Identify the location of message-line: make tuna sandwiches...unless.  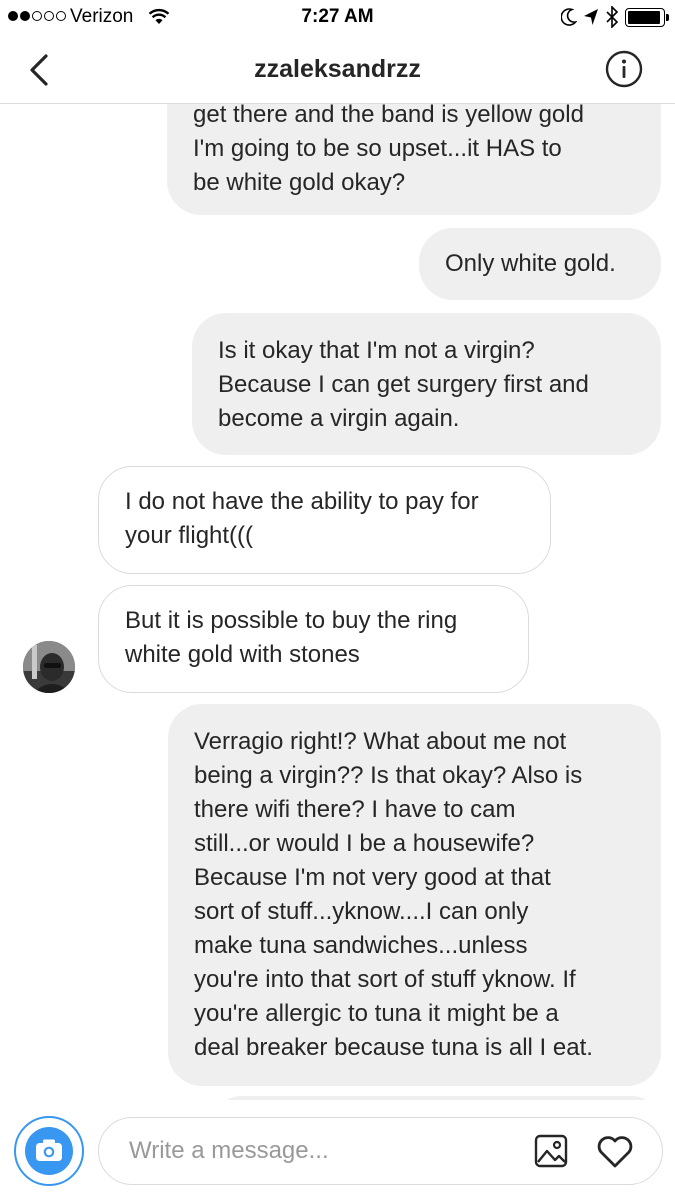
(361, 945).